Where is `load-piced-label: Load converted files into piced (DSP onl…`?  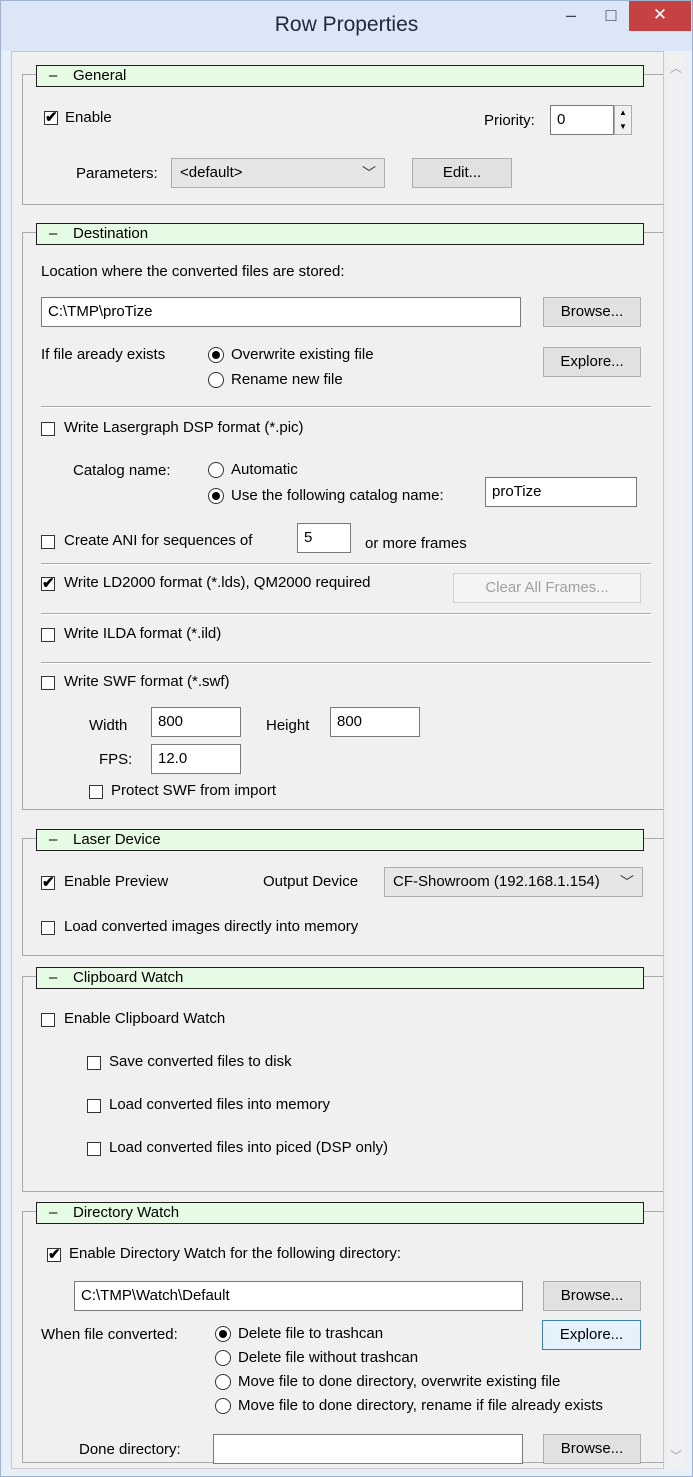 load-piced-label: Load converted files into piced (DSP onl… is located at coordinates (249, 1147).